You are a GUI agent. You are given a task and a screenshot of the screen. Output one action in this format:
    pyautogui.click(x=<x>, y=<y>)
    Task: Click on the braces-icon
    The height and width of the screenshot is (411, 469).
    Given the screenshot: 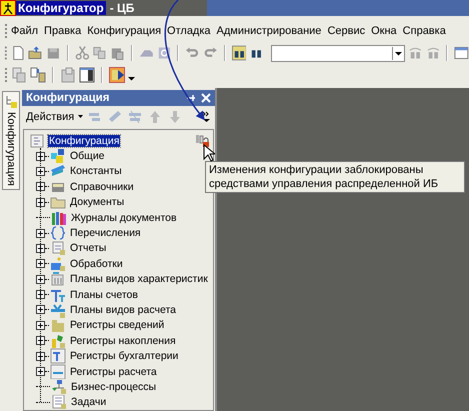 What is the action you would take?
    pyautogui.click(x=58, y=233)
    